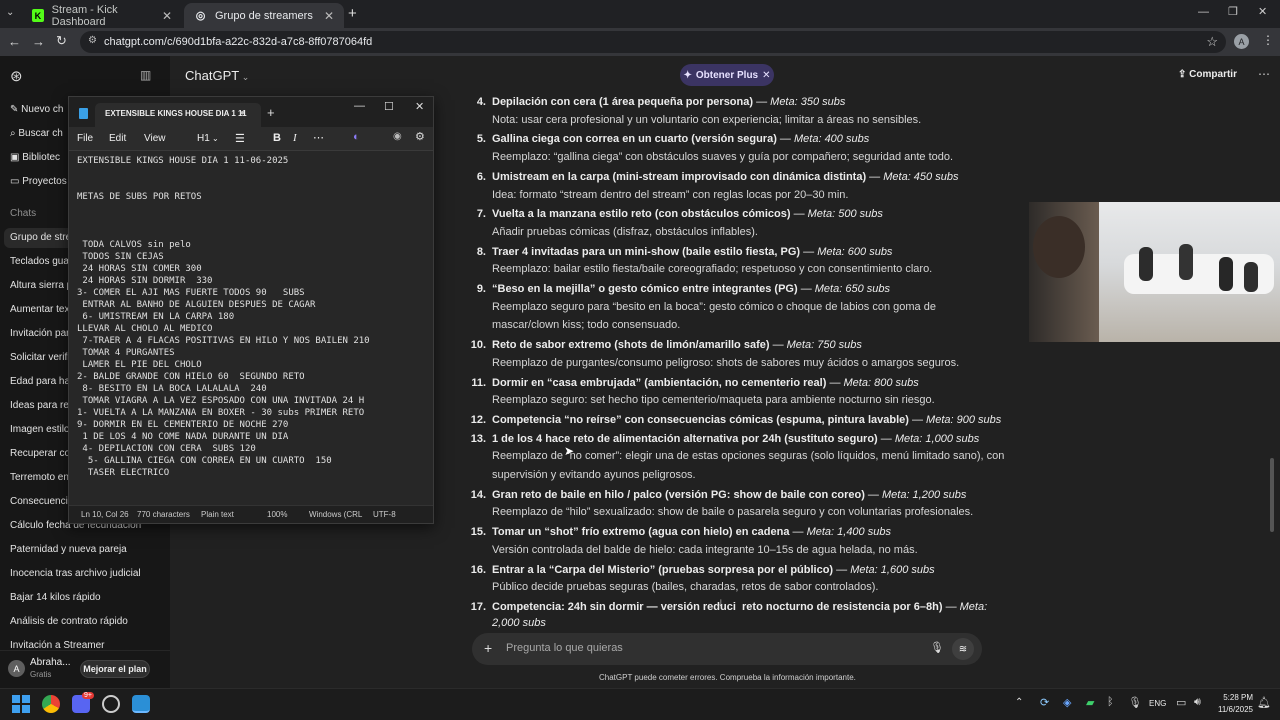 The width and height of the screenshot is (1280, 720). What do you see at coordinates (1212, 42) in the screenshot?
I see `bookmark-star-icon: ☆` at bounding box center [1212, 42].